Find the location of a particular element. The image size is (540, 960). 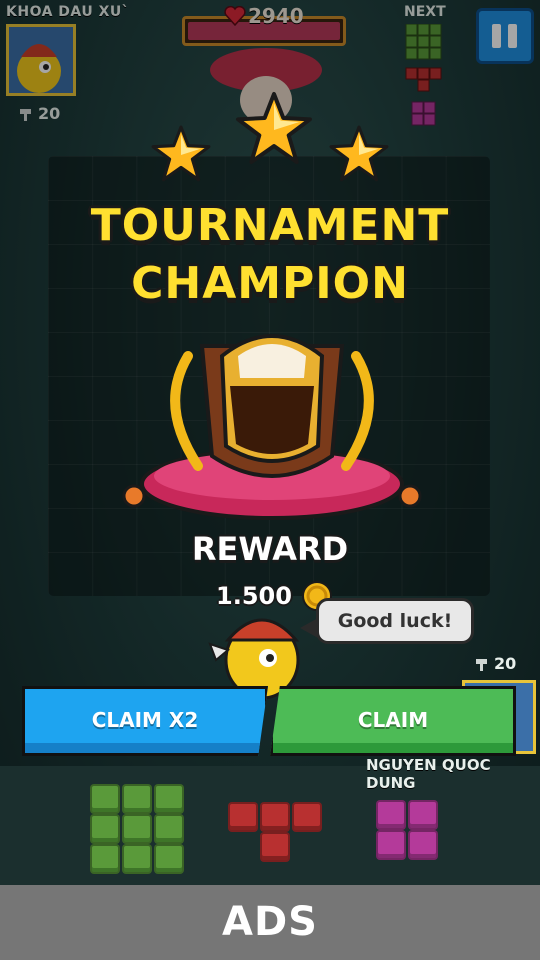

claim-label: CLAIM is located at coordinates (393, 720).